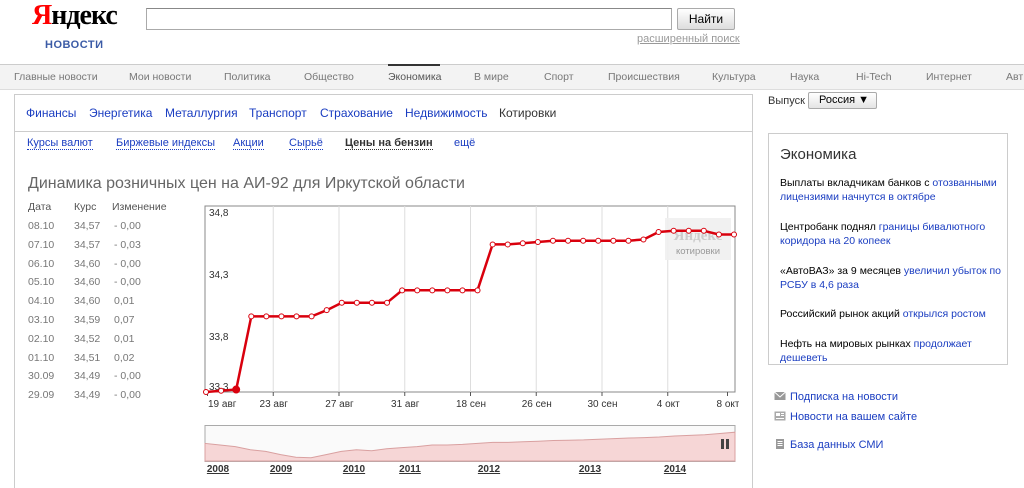 This screenshot has width=1024, height=488. Describe the element at coordinates (218, 469) in the screenshot. I see `year-label: 2008` at that location.